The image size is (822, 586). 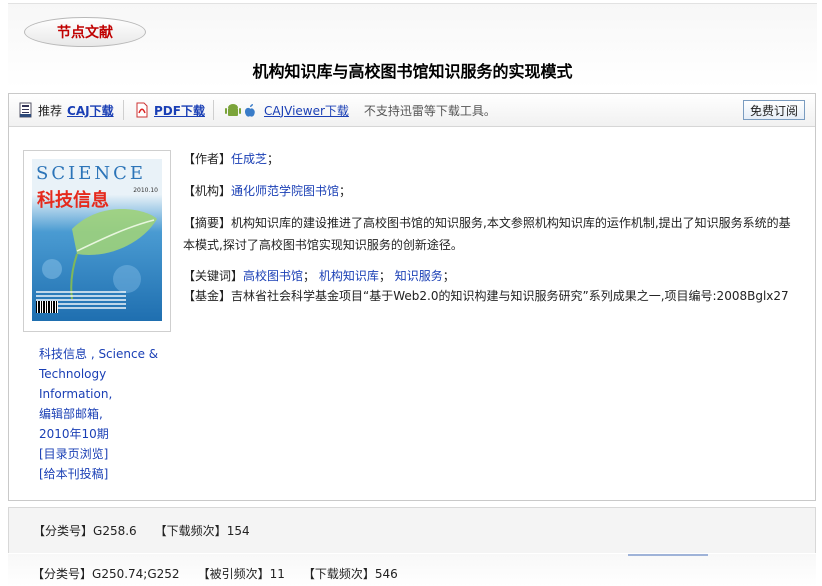 I want to click on author-link: 任成芝, so click(x=249, y=159).